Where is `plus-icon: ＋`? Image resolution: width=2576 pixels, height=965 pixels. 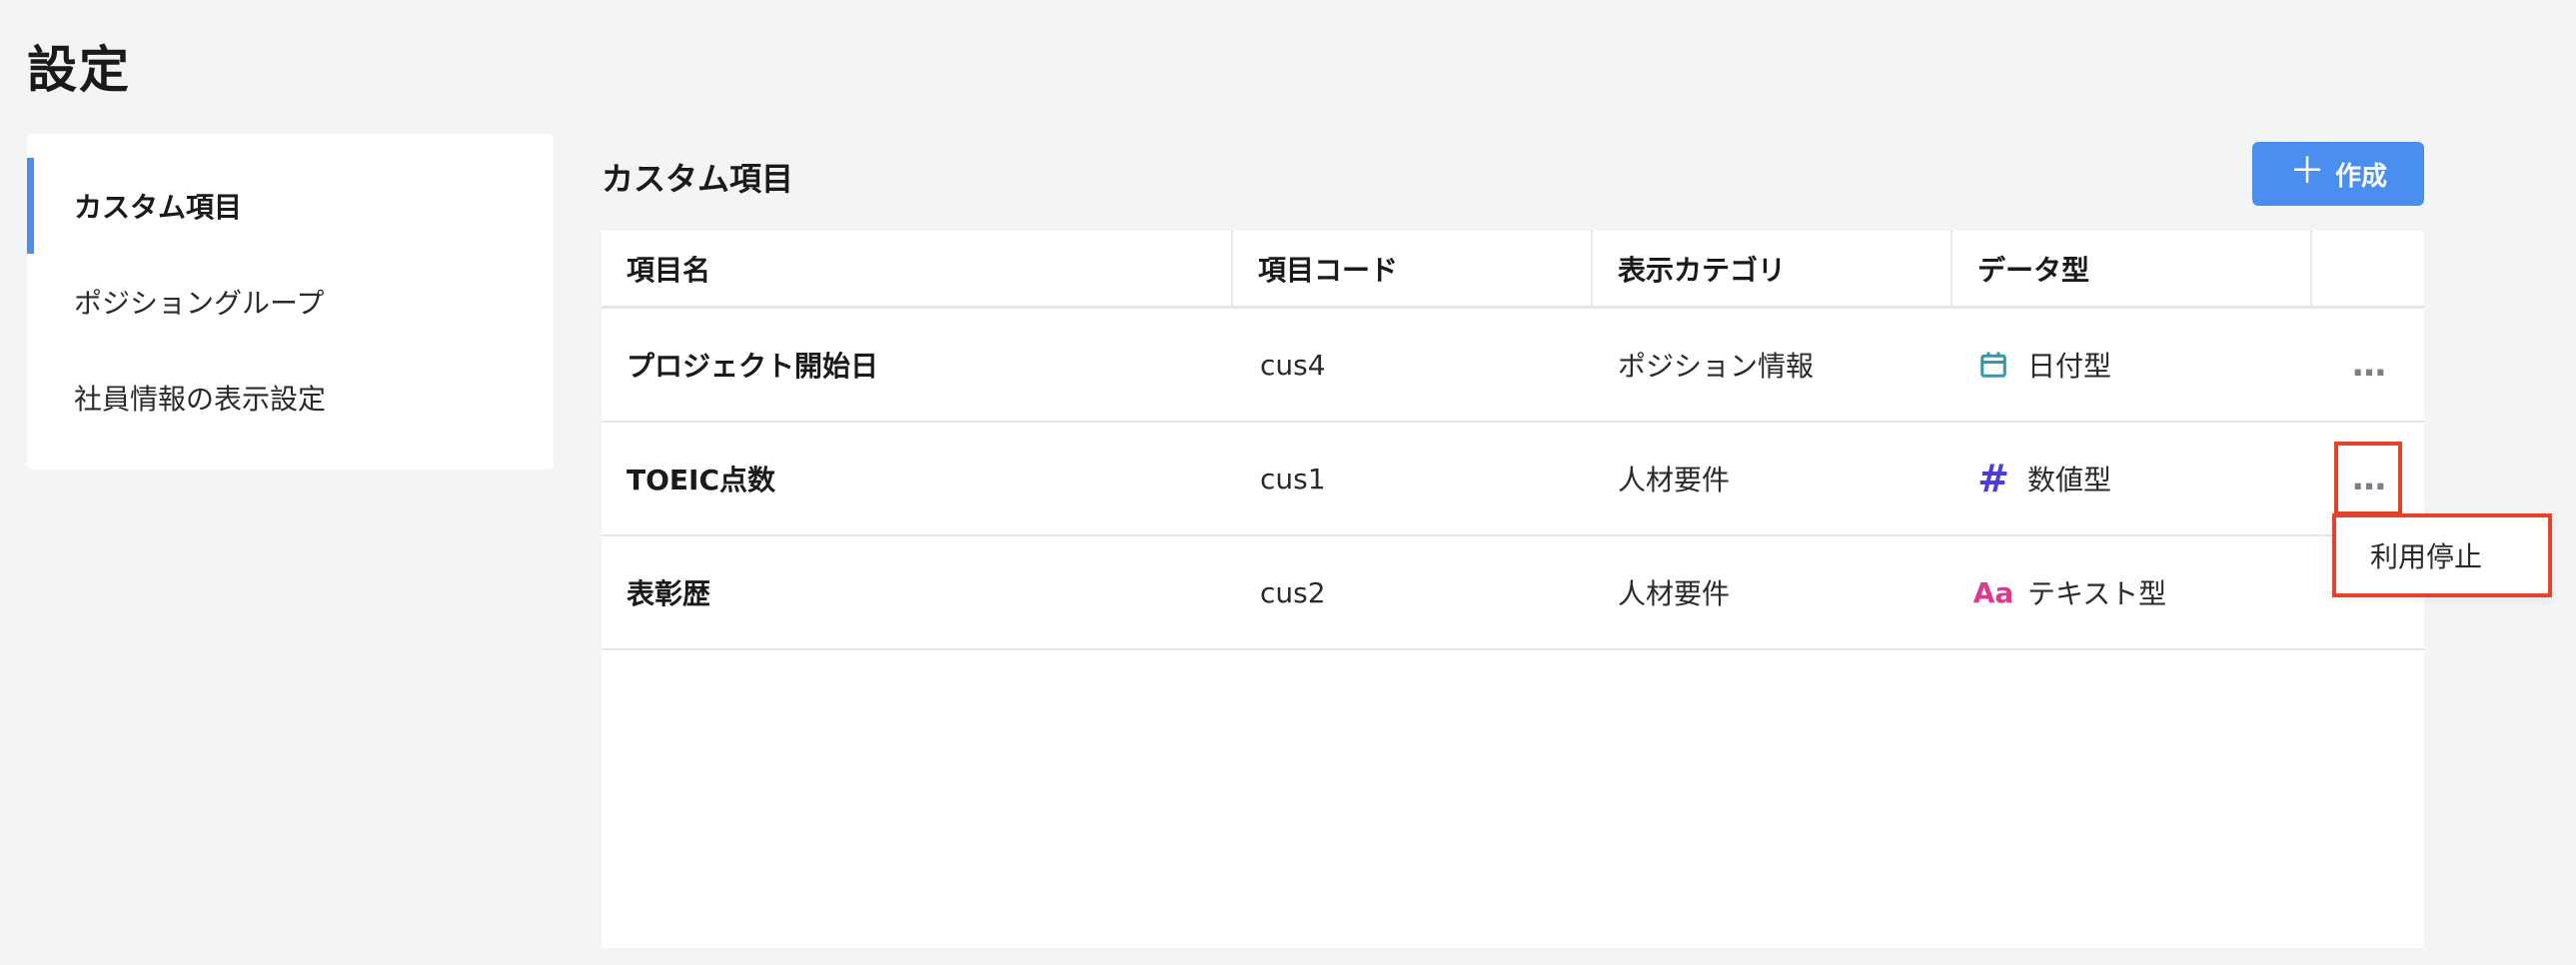
plus-icon: ＋ is located at coordinates (2306, 171).